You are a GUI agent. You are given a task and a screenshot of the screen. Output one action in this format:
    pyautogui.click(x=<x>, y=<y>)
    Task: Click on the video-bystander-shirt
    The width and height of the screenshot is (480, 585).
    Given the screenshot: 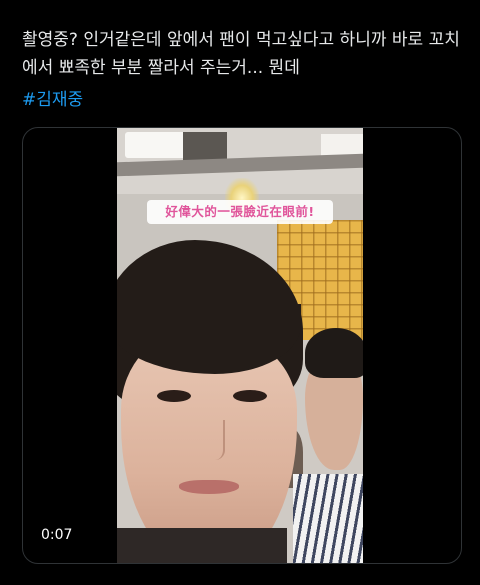 What is the action you would take?
    pyautogui.click(x=328, y=518)
    